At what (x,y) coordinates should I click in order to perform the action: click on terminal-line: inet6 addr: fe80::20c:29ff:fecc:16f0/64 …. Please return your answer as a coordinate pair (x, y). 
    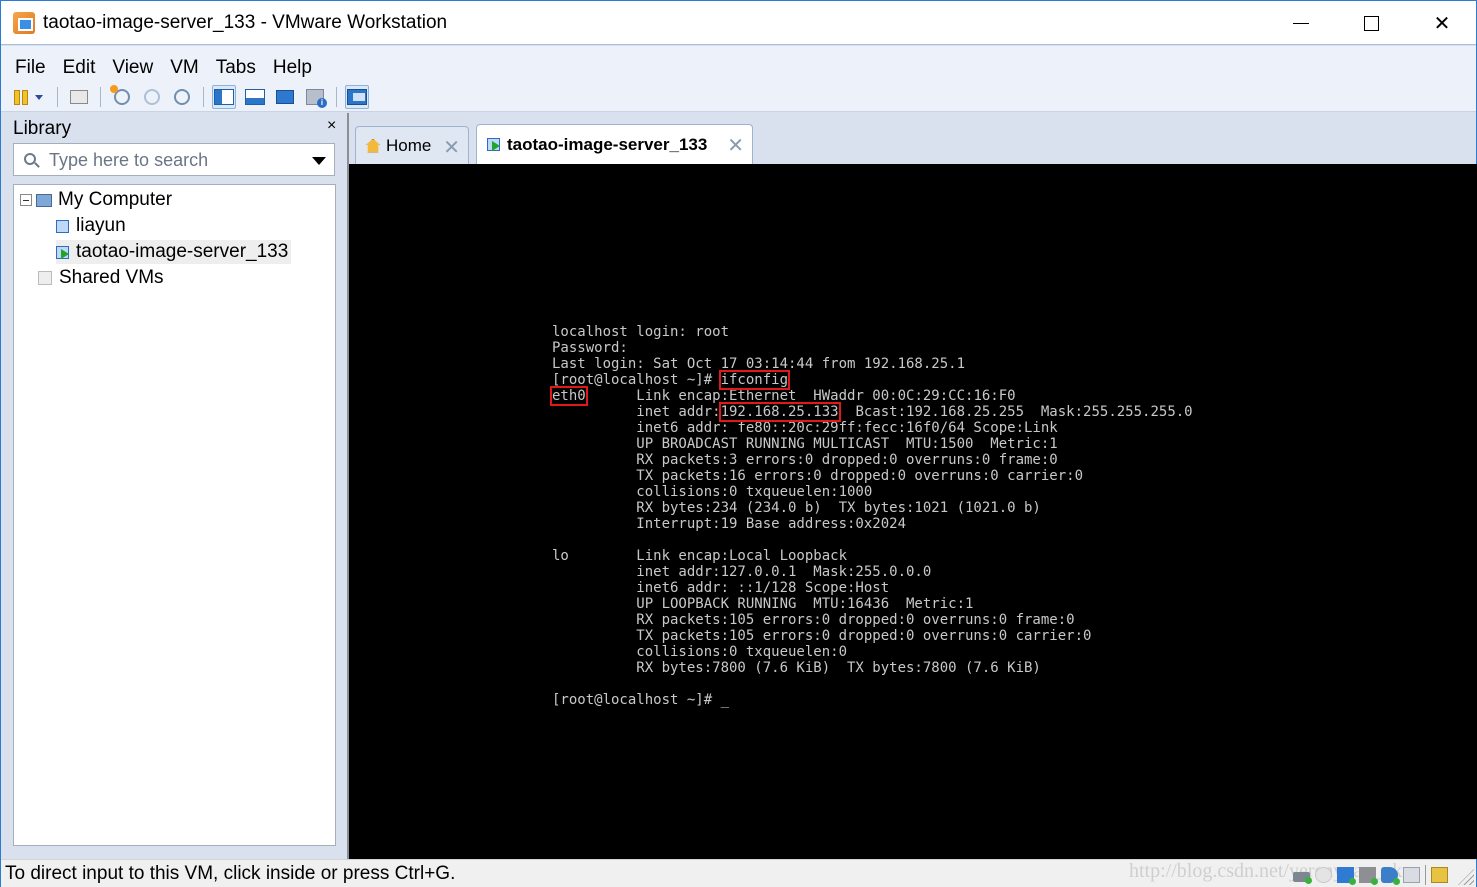
    Looking at the image, I should click on (805, 428).